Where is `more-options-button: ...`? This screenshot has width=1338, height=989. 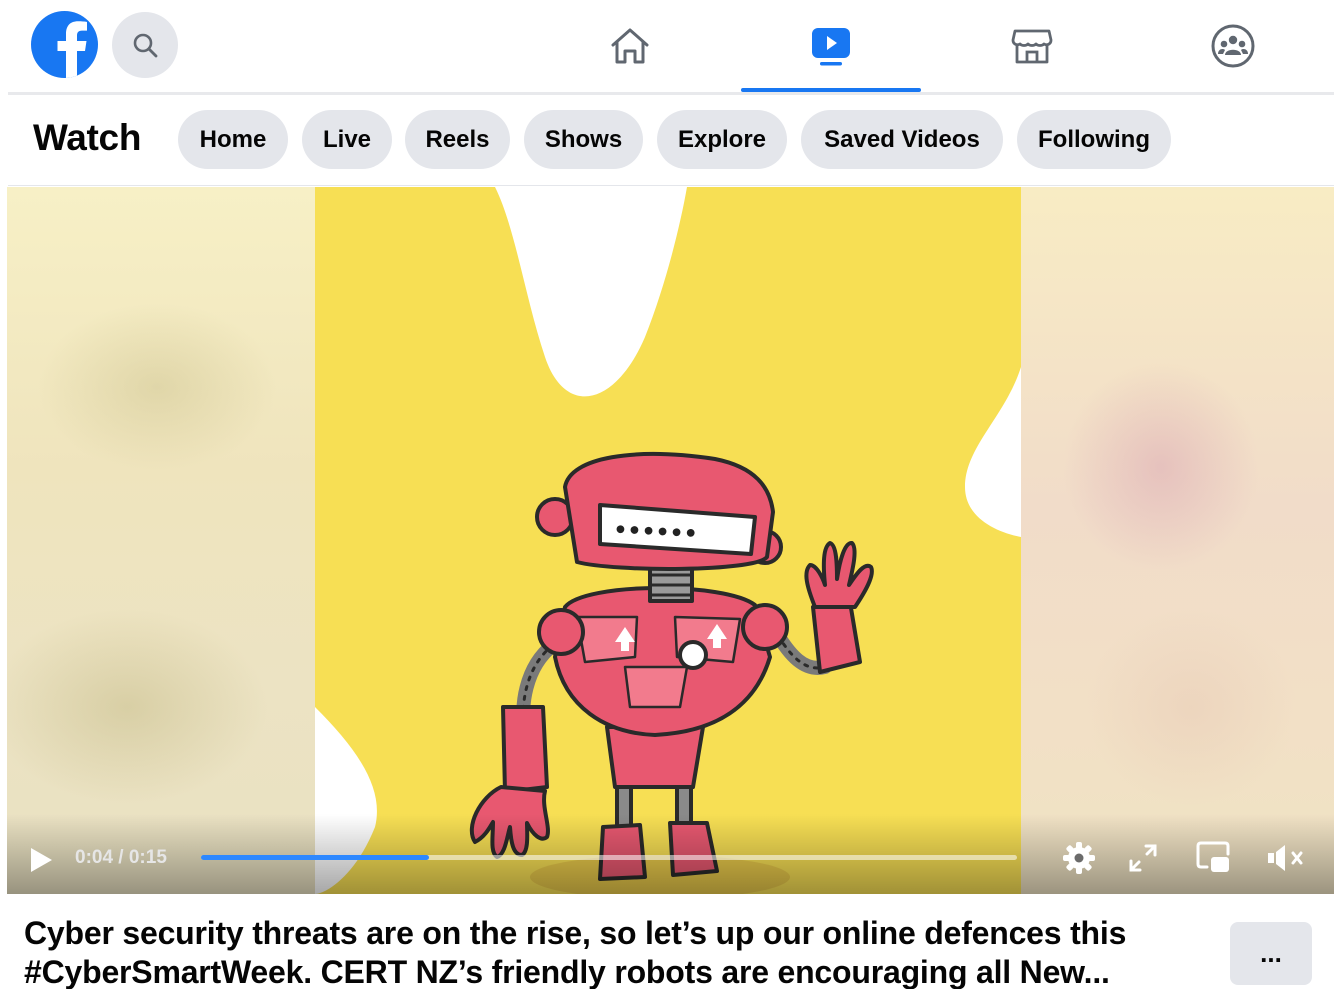 more-options-button: ... is located at coordinates (1271, 953).